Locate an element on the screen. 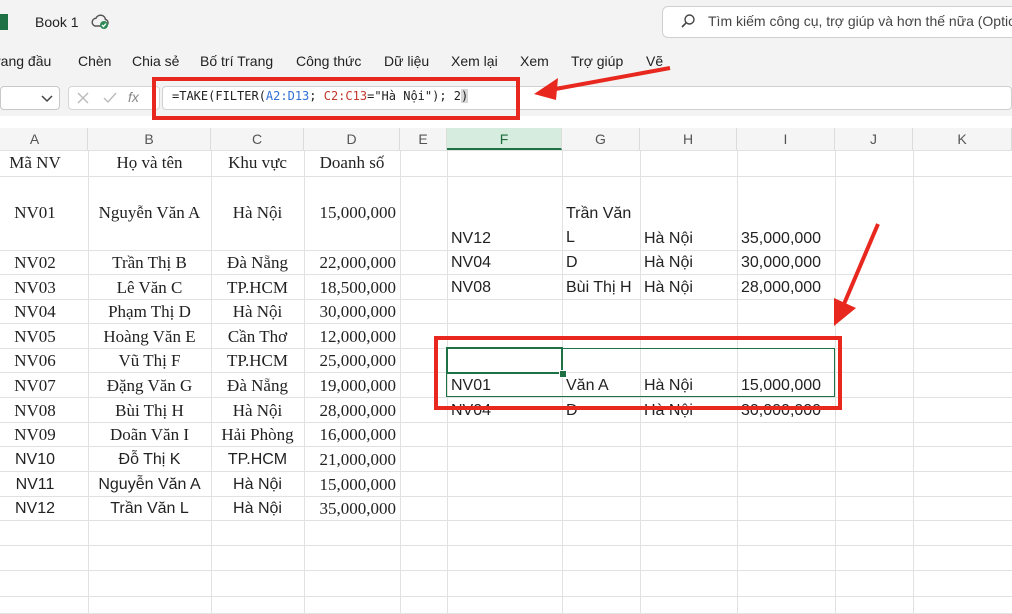 The height and width of the screenshot is (614, 1012). filter-result-cell: NV08 is located at coordinates (504, 286).